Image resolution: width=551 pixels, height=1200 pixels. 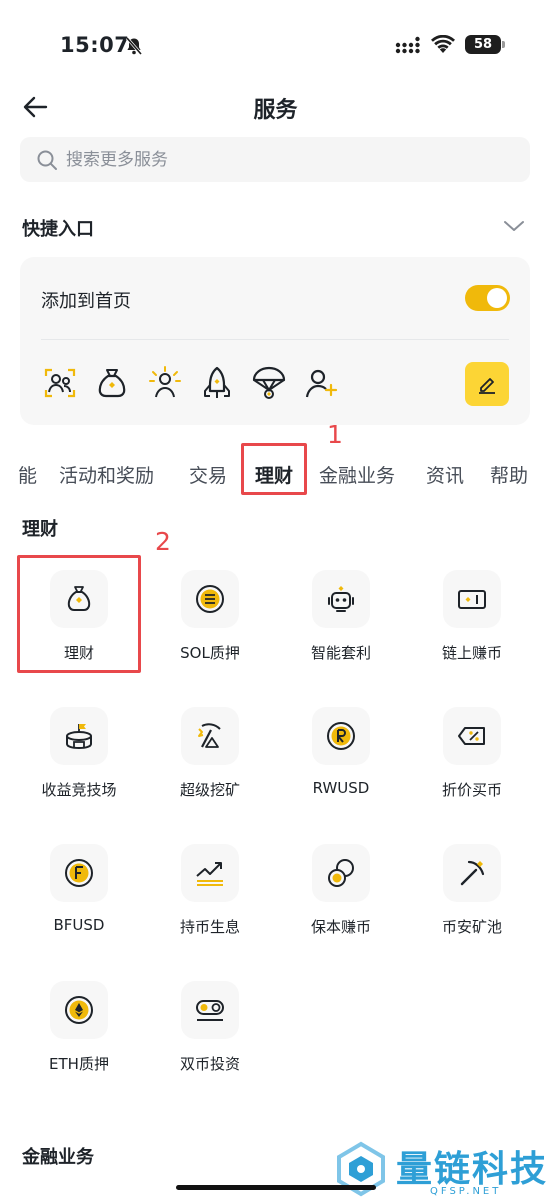 I want to click on edit-button, so click(x=487, y=384).